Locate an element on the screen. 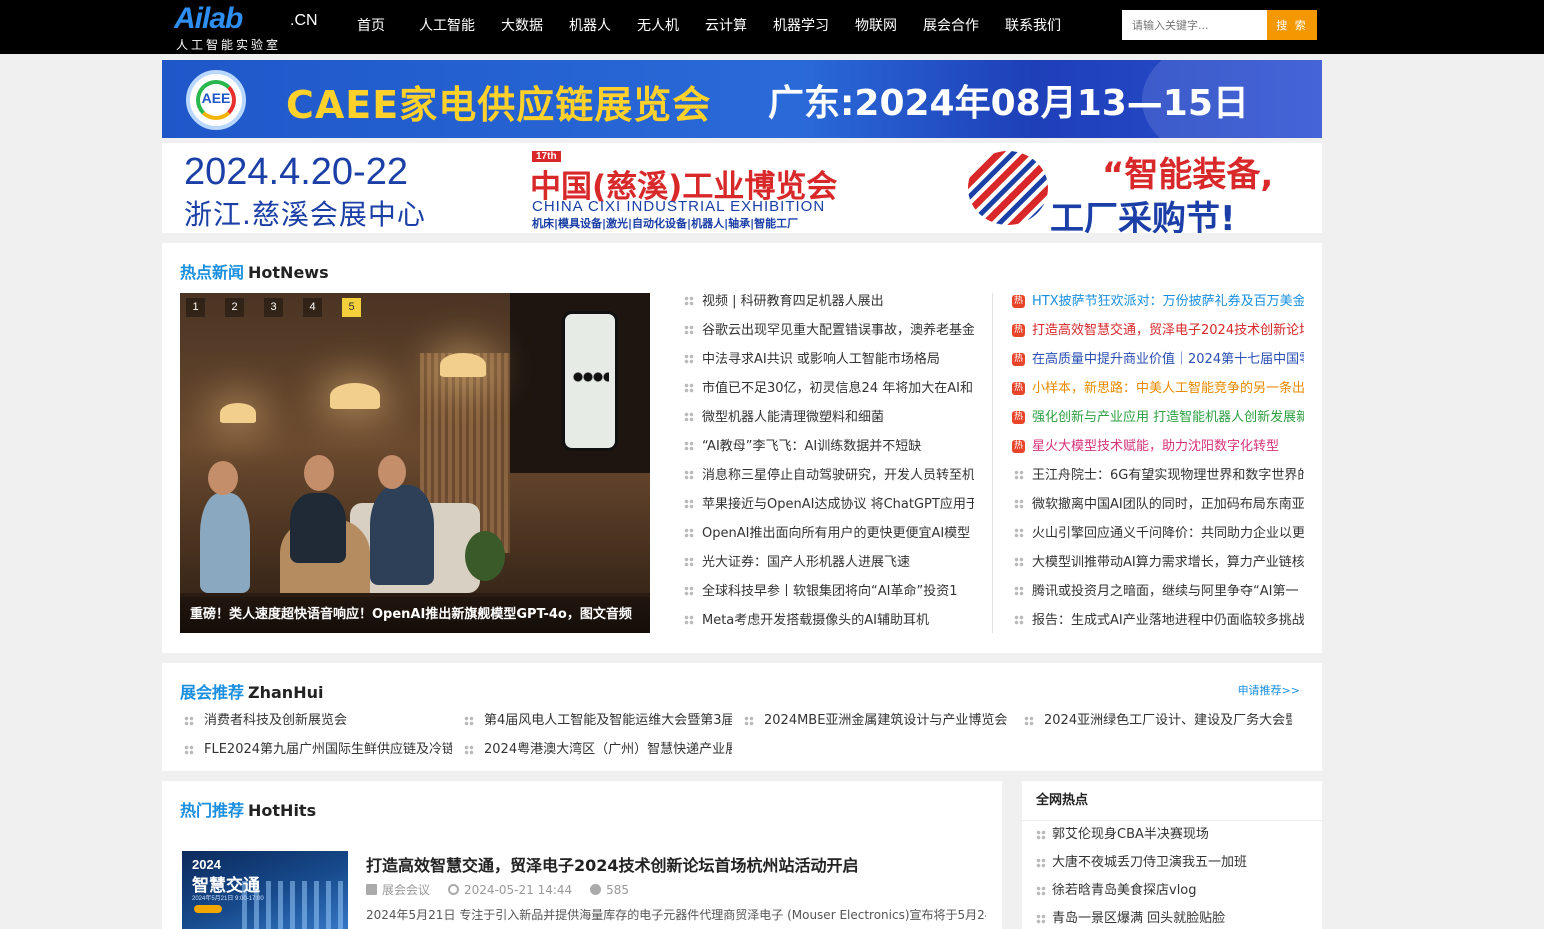 Image resolution: width=1544 pixels, height=929 pixels. news-item: 微型机器人能清理微塑料和细菌 is located at coordinates (828, 423).